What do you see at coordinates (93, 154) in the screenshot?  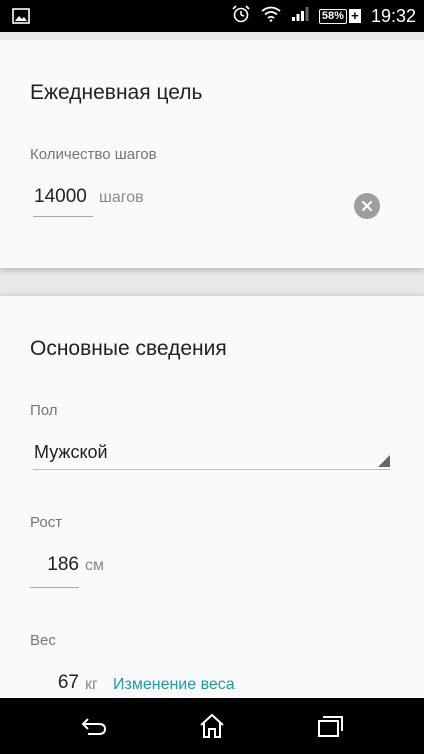 I see `steps-label: Количество шагов` at bounding box center [93, 154].